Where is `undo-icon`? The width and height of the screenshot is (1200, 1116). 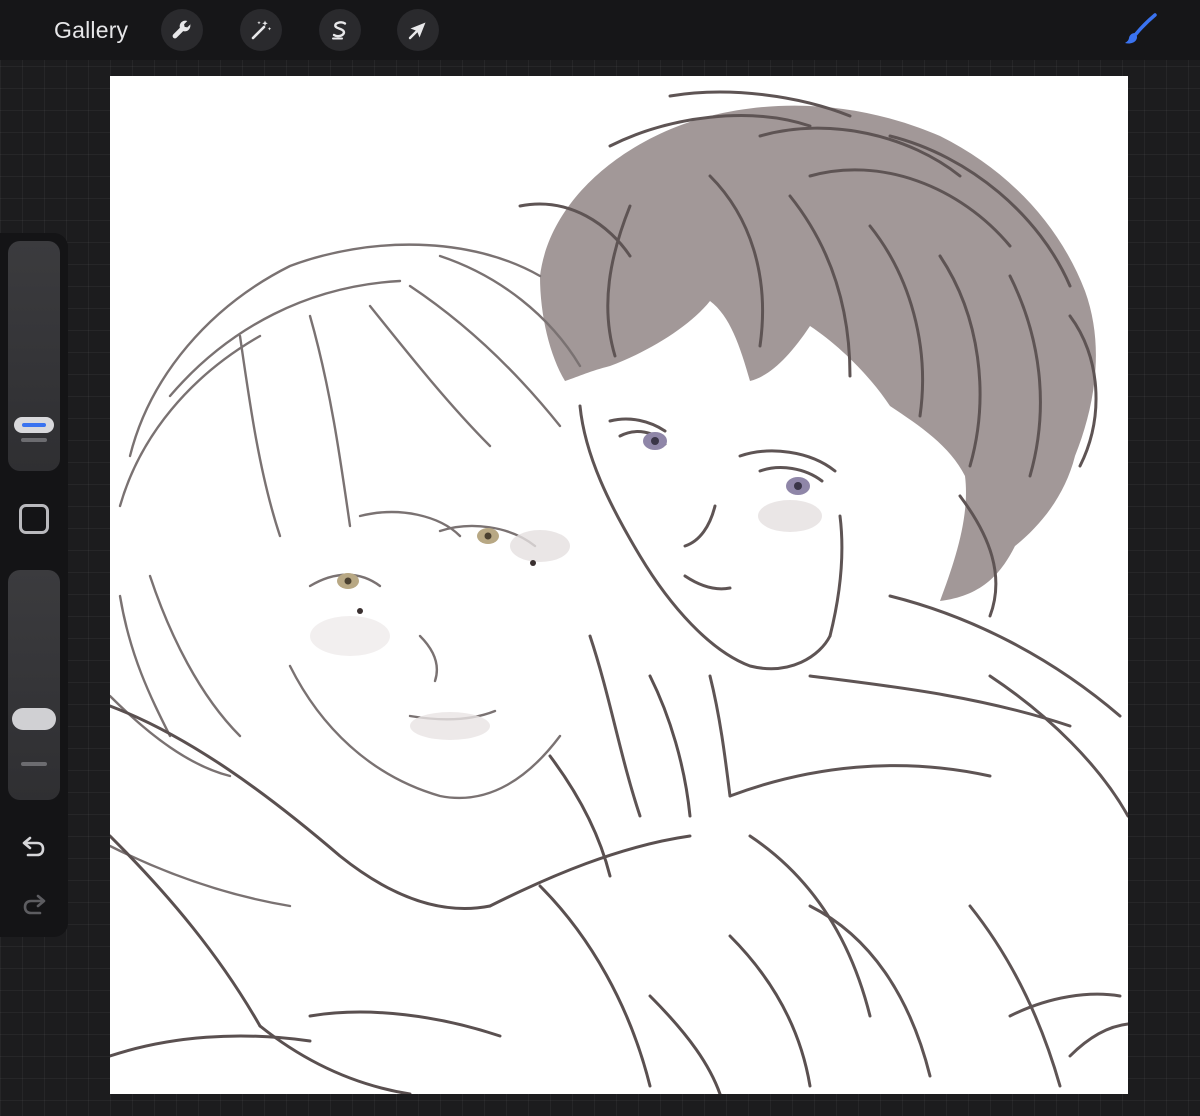
undo-icon is located at coordinates (33, 846).